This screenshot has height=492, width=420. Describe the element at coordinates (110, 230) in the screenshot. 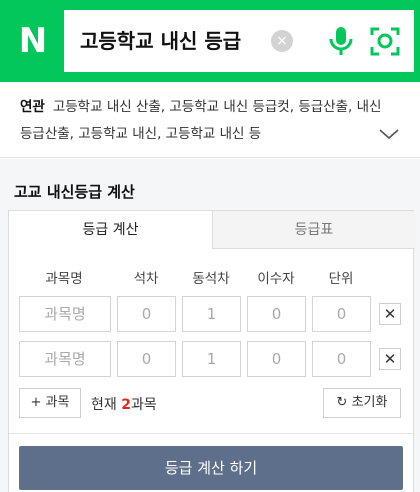

I see `tab-grade-calc: 등급 계산` at that location.